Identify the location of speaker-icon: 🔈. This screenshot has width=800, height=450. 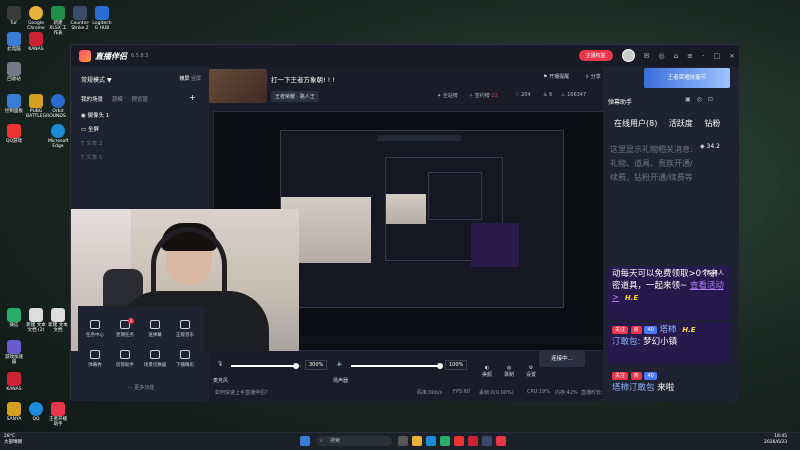
(340, 364).